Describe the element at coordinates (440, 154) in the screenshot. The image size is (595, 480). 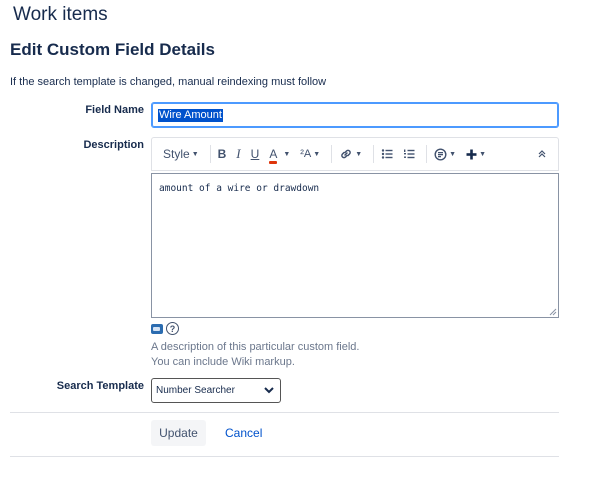
I see `emoji-icon` at that location.